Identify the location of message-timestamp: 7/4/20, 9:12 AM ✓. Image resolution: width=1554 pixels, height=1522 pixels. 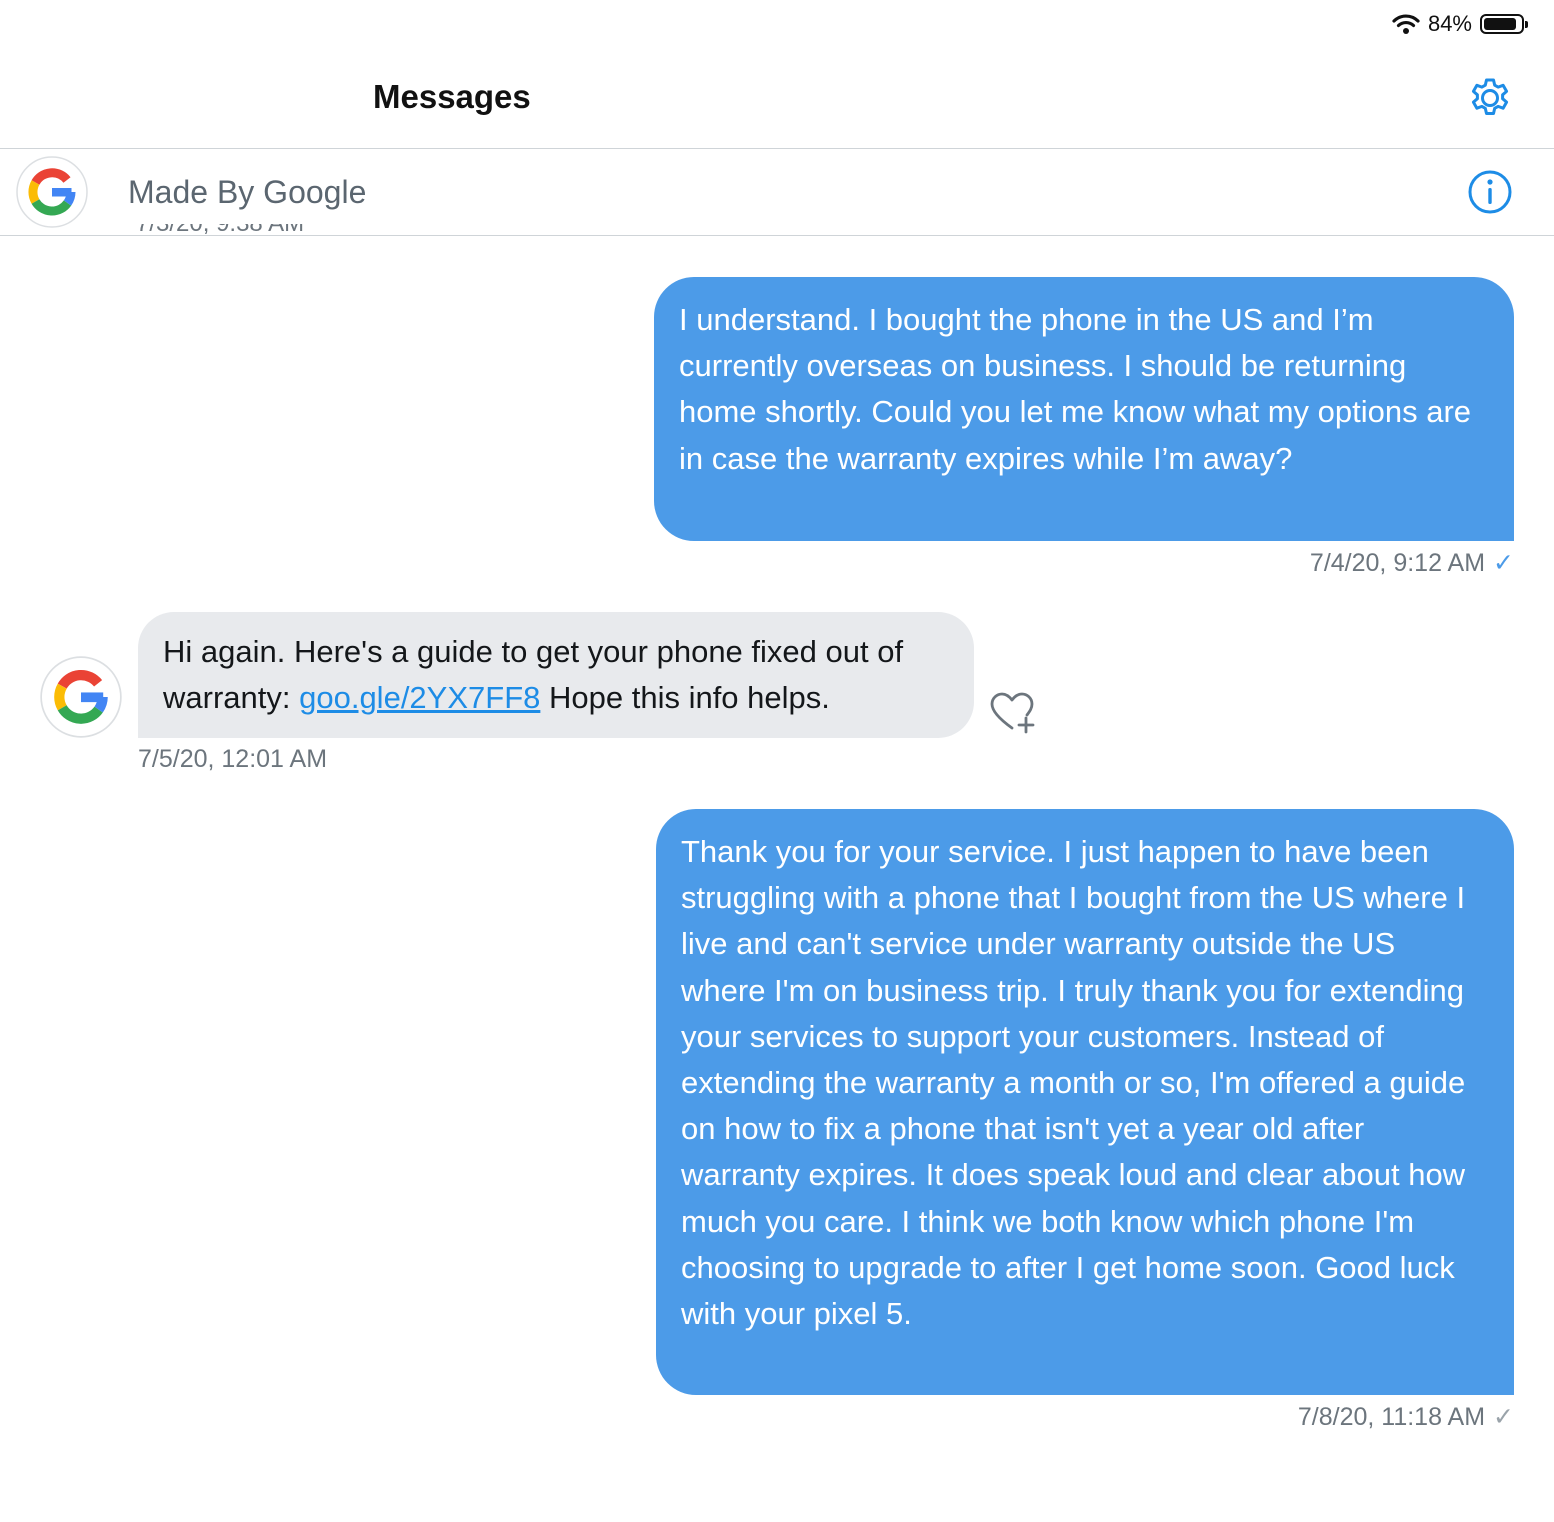
(1411, 563).